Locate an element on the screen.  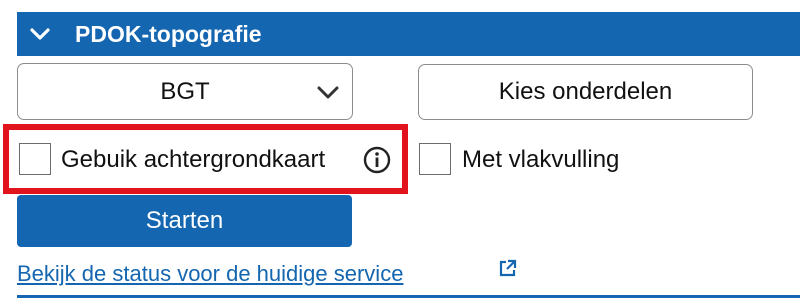
dataset-select-value: BGT is located at coordinates (185, 91).